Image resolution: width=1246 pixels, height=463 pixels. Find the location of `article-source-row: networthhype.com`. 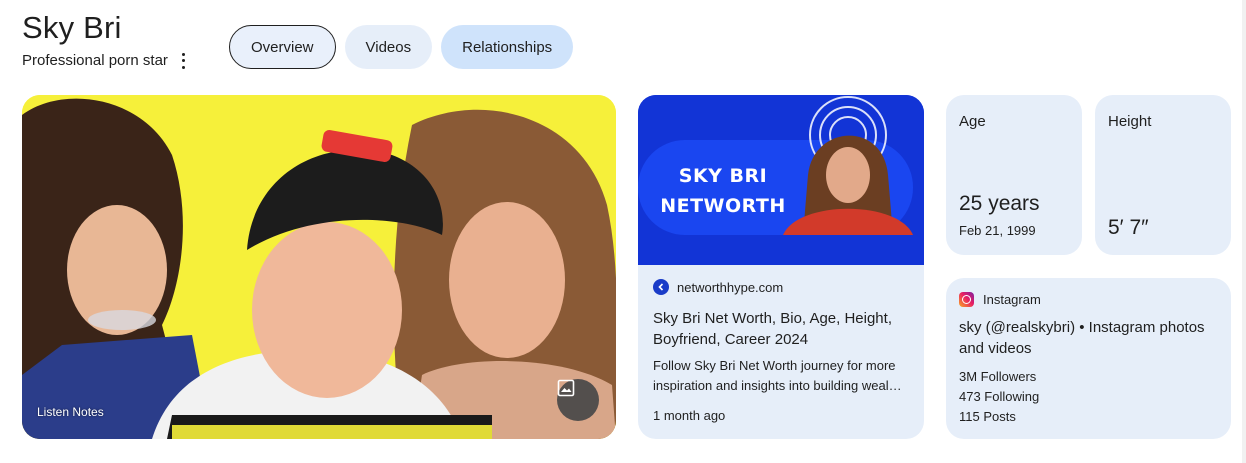

article-source-row: networthhype.com is located at coordinates (781, 287).